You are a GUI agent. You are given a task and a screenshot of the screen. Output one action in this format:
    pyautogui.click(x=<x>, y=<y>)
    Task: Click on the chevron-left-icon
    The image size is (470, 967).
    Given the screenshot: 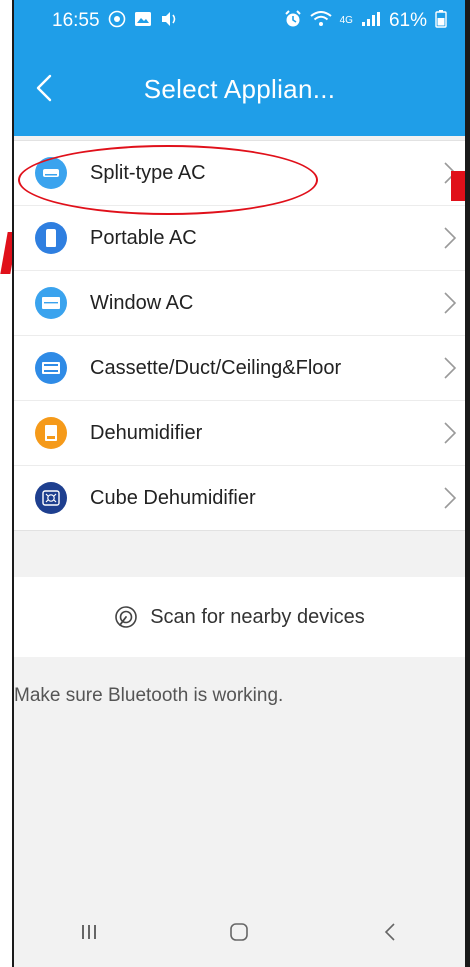 What is the action you would take?
    pyautogui.click(x=44, y=88)
    